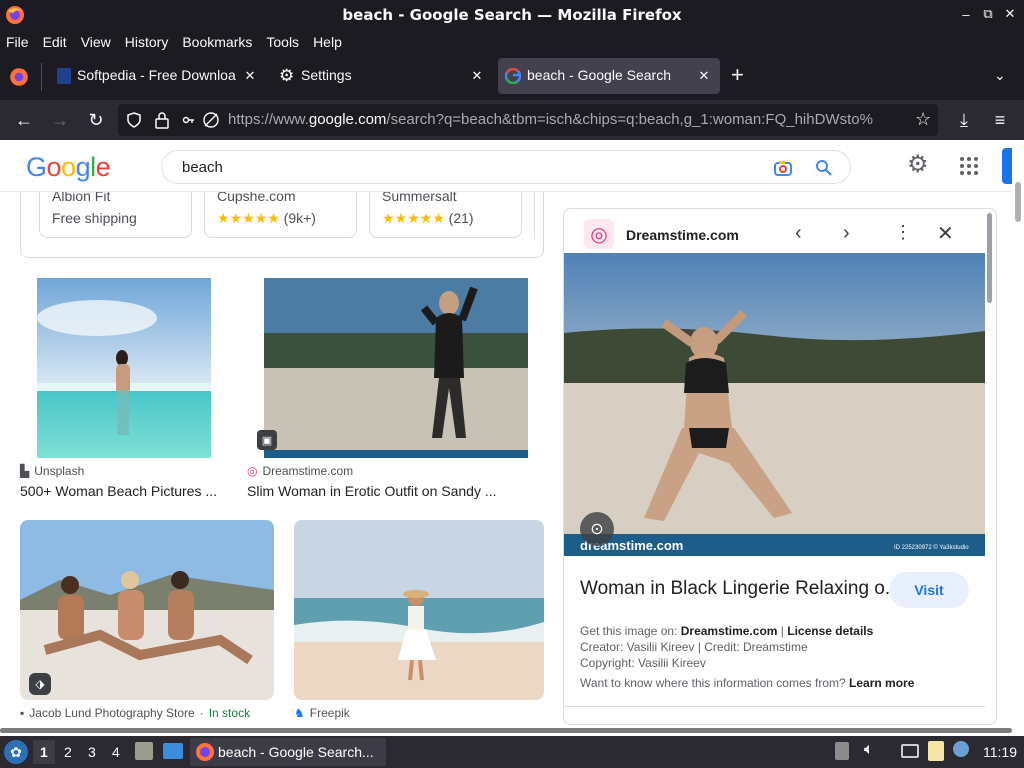 The image size is (1024, 768). I want to click on clipboard-icon, so click(842, 751).